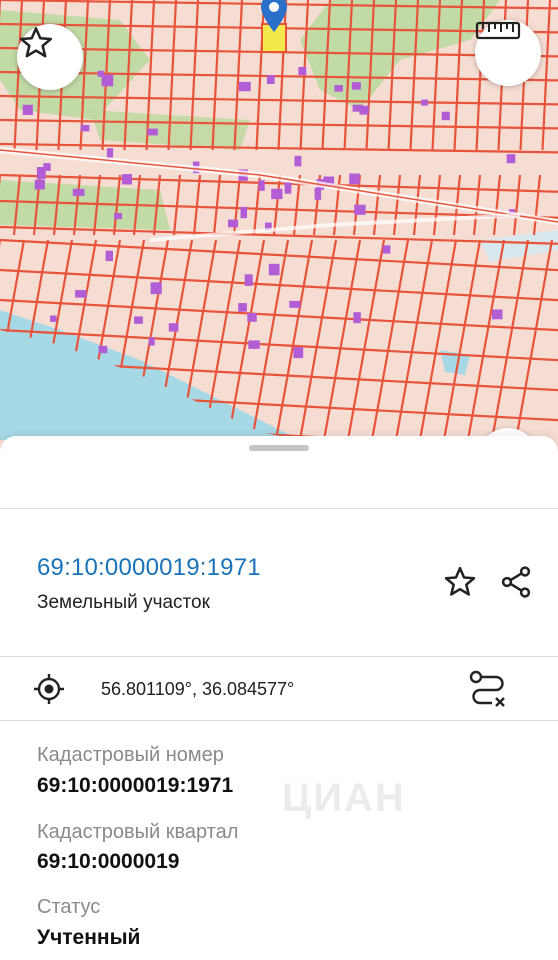 This screenshot has width=558, height=960. Describe the element at coordinates (138, 832) in the screenshot. I see `cadastral-quarter-label: Кадастровый квартал` at that location.